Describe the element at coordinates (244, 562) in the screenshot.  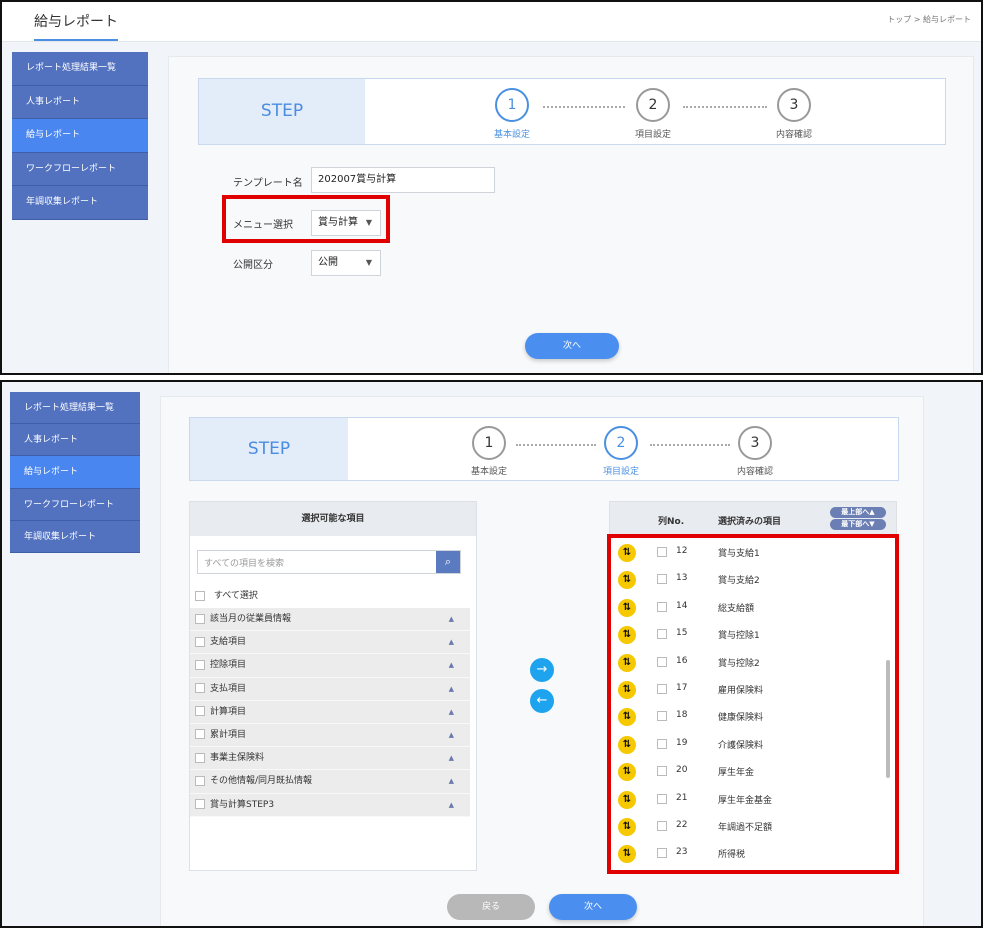
I see `search-input: すべての項目を検索` at that location.